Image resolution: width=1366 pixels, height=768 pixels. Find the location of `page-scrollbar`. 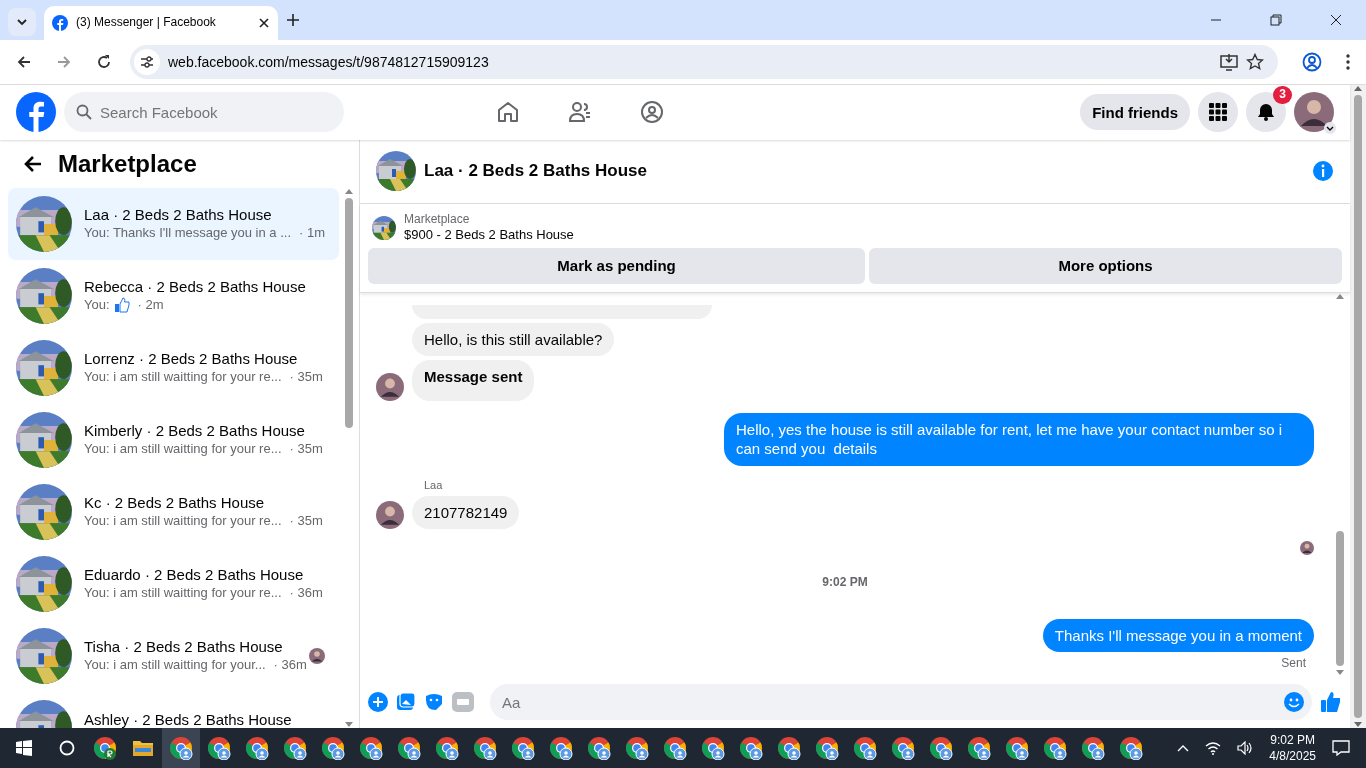

page-scrollbar is located at coordinates (1358, 406).